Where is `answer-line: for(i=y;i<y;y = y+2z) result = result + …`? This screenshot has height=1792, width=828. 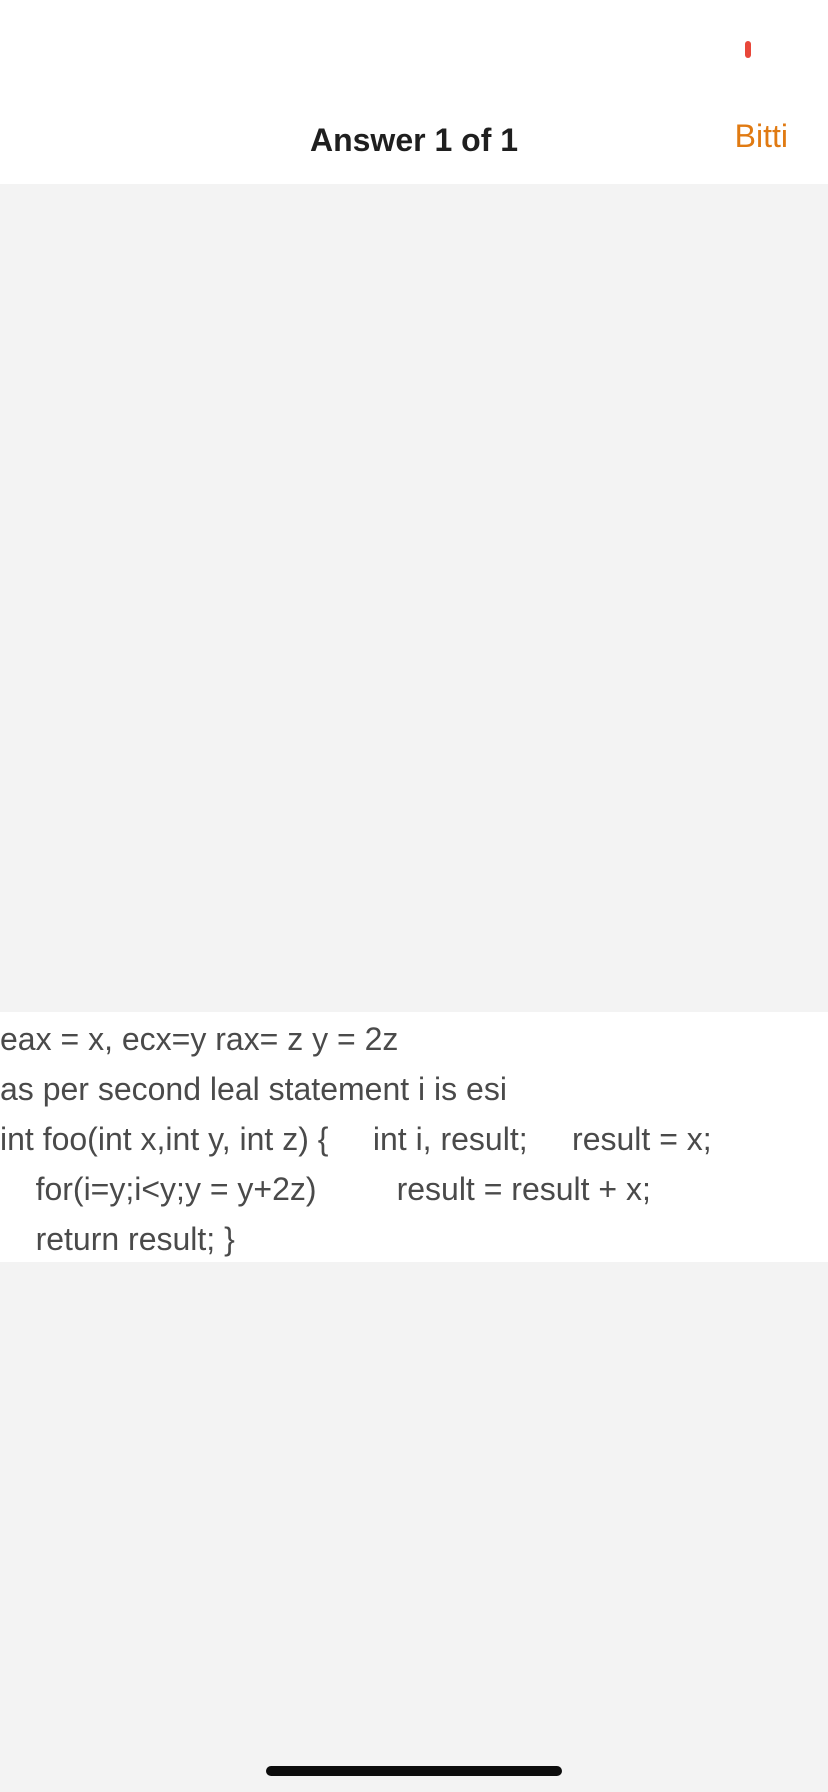
answer-line: for(i=y;i<y;y = y+2z) result = result + … is located at coordinates (325, 1189).